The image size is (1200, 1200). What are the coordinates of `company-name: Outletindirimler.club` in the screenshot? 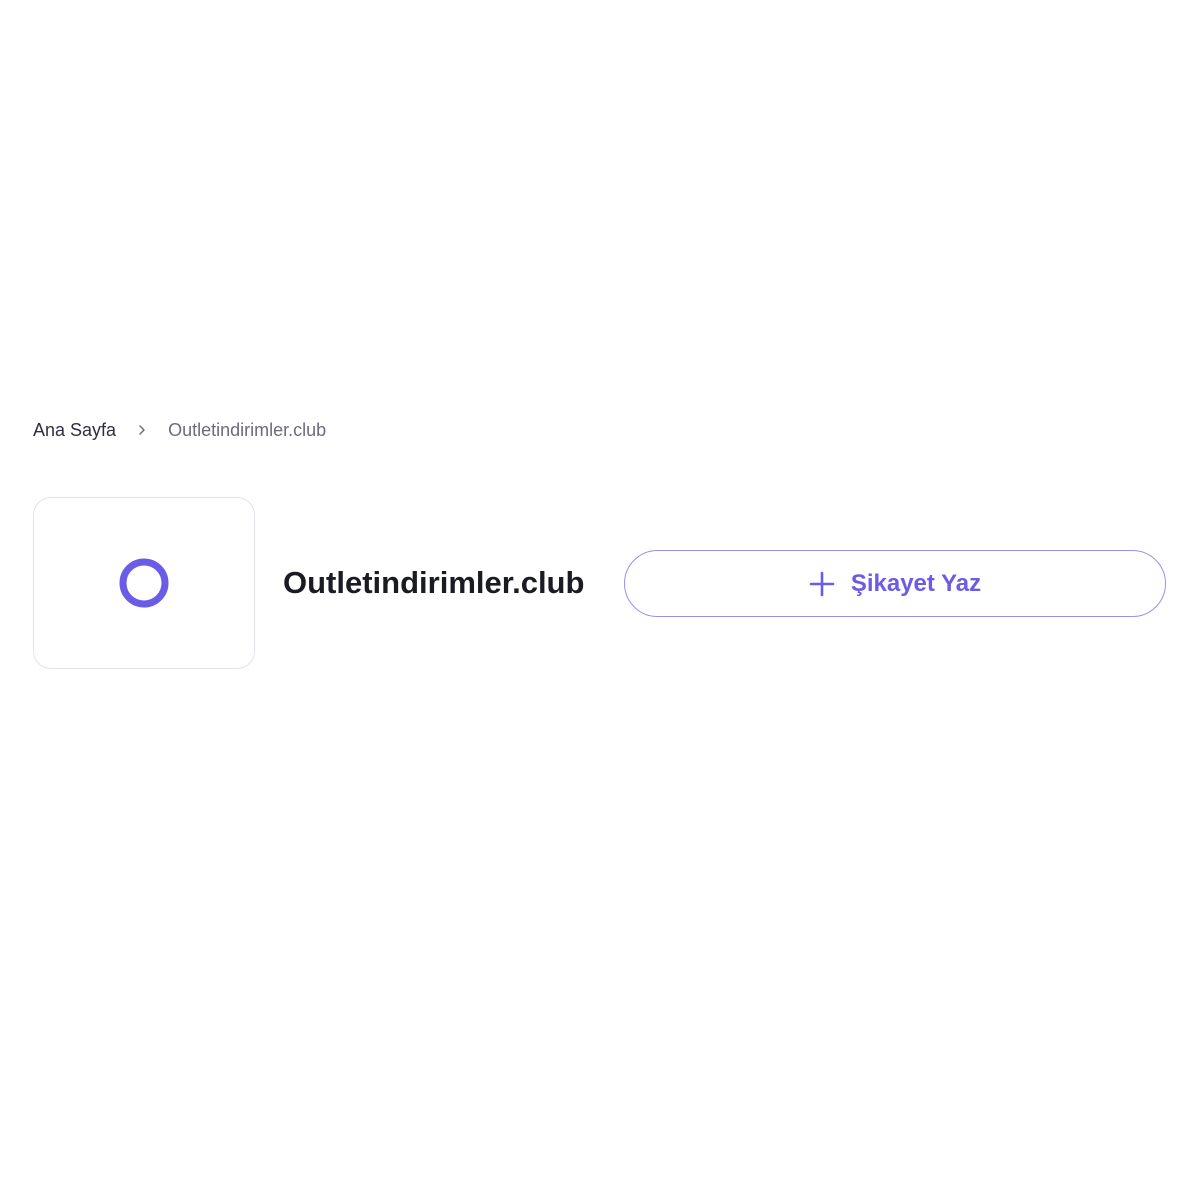 It's located at (434, 582).